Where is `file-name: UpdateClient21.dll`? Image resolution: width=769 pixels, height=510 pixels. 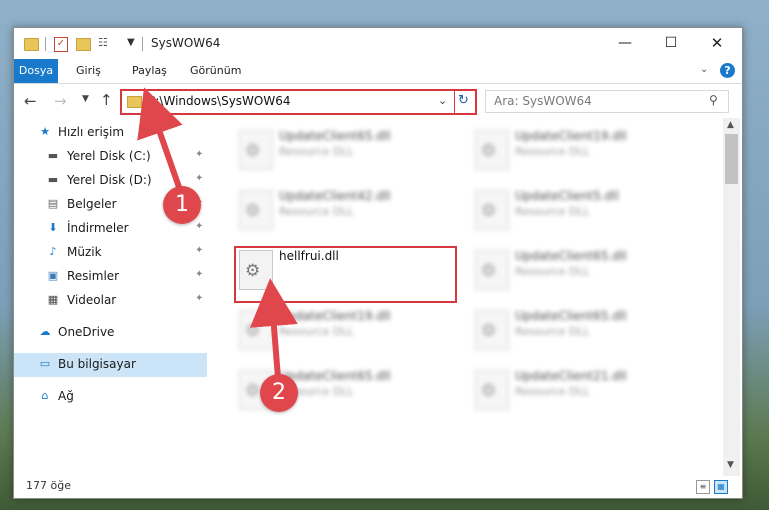 file-name: UpdateClient21.dll is located at coordinates (571, 376).